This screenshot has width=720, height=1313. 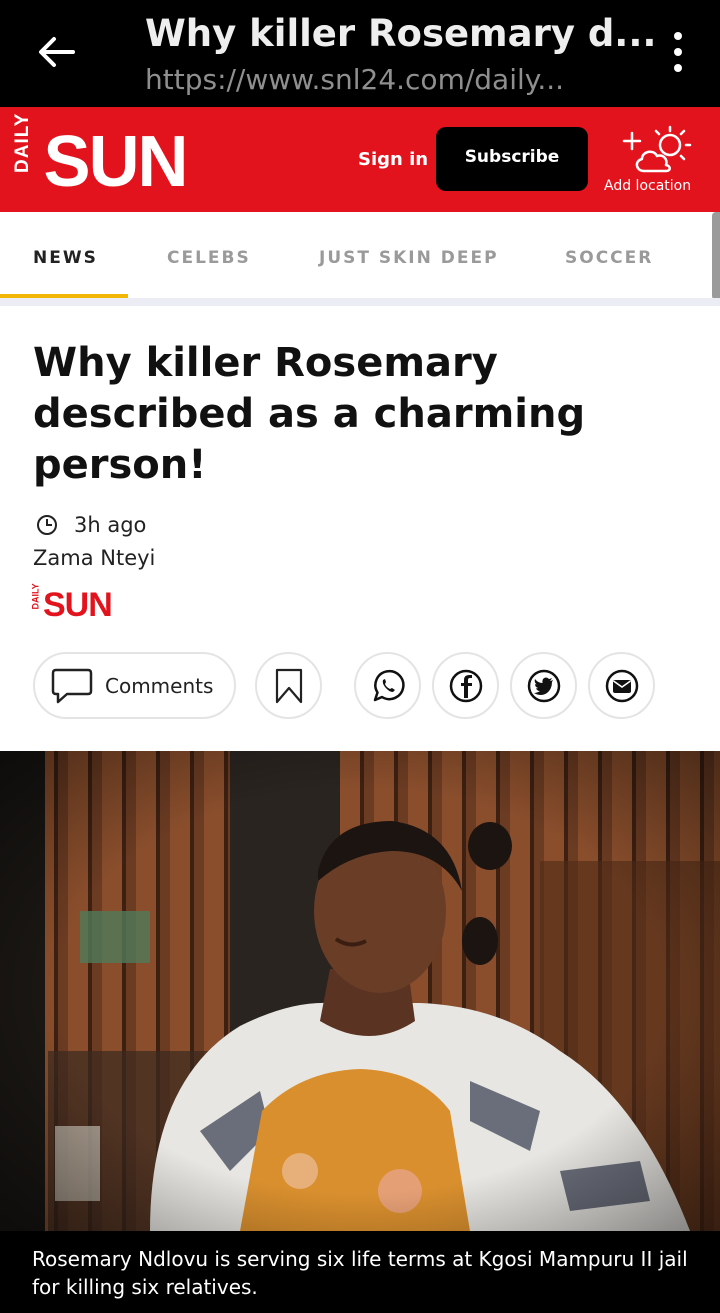 What do you see at coordinates (94, 558) in the screenshot?
I see `article-author: Zama Nteyi` at bounding box center [94, 558].